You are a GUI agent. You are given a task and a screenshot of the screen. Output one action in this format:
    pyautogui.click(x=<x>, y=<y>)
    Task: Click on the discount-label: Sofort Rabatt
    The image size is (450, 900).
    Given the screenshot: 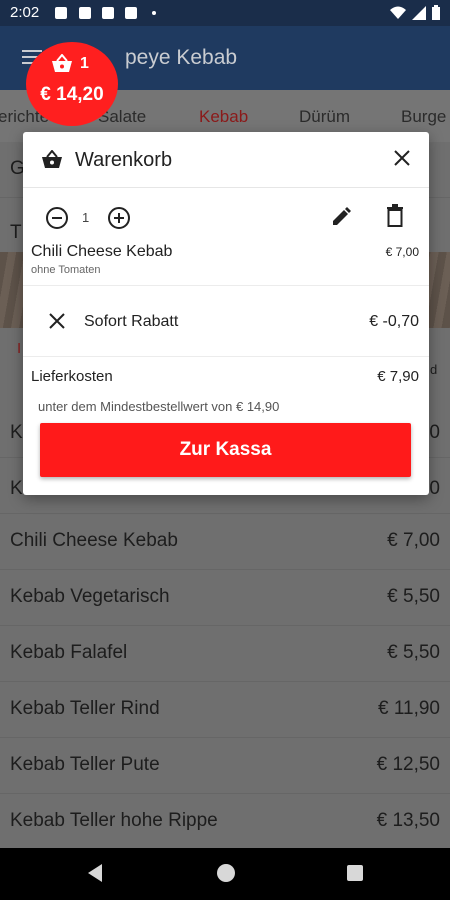 What is the action you would take?
    pyautogui.click(x=131, y=321)
    